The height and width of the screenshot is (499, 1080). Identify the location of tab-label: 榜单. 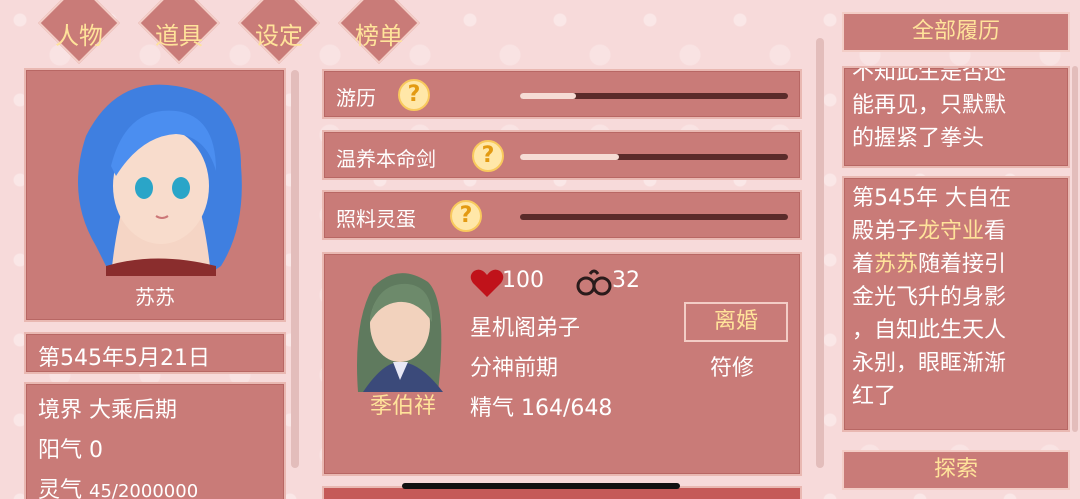
(379, 36).